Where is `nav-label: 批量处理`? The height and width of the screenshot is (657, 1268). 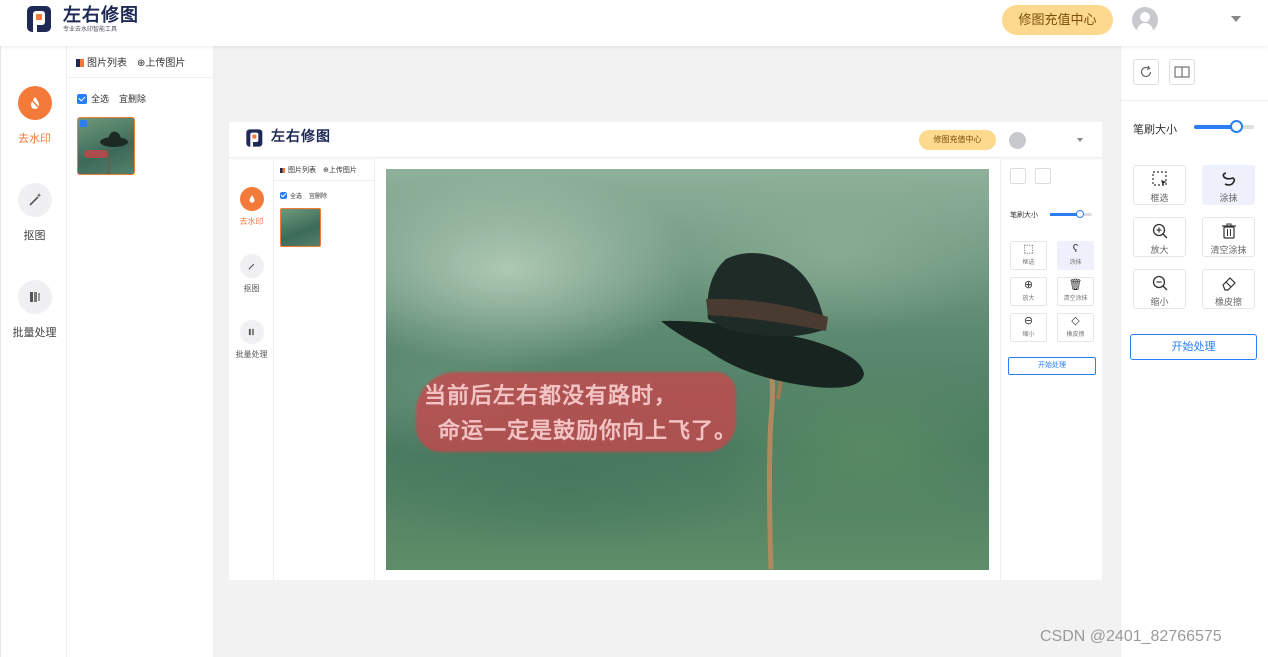
nav-label: 批量处理 is located at coordinates (34, 333).